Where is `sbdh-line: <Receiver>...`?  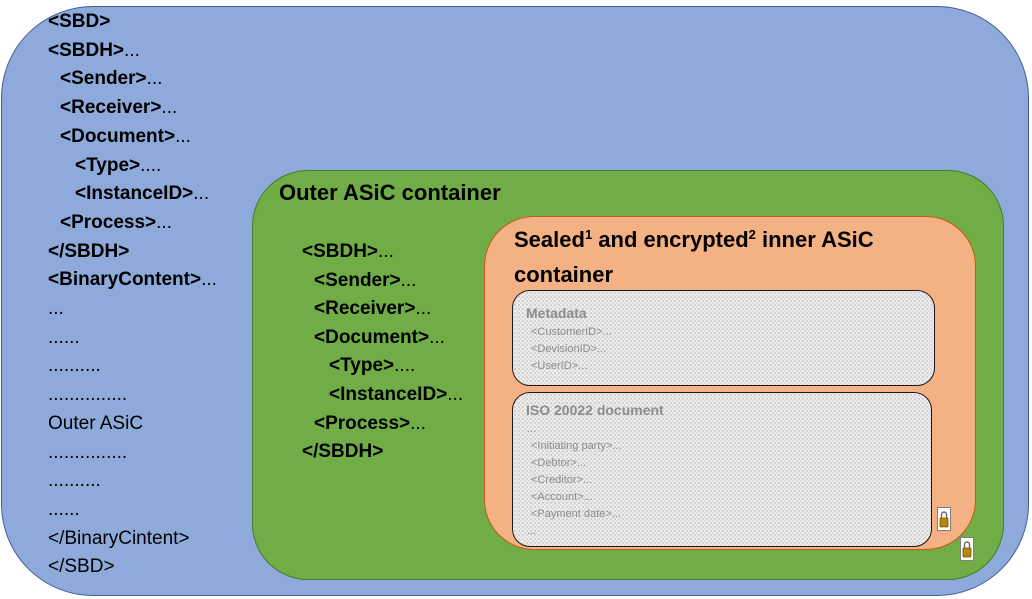
sbdh-line: <Receiver>... is located at coordinates (373, 309).